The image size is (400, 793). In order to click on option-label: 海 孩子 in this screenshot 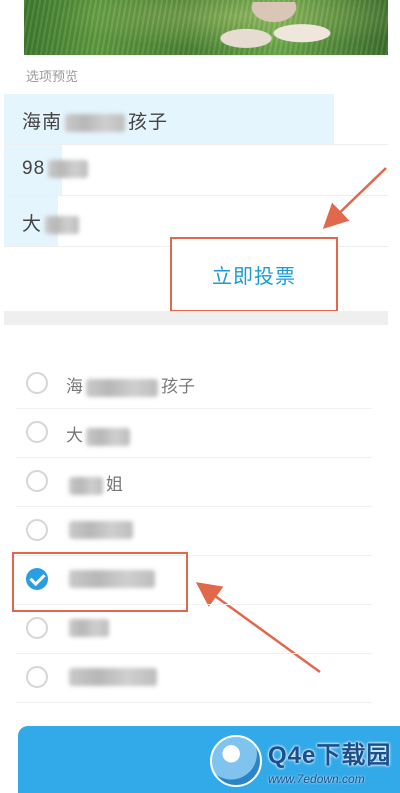, I will do `click(130, 384)`.